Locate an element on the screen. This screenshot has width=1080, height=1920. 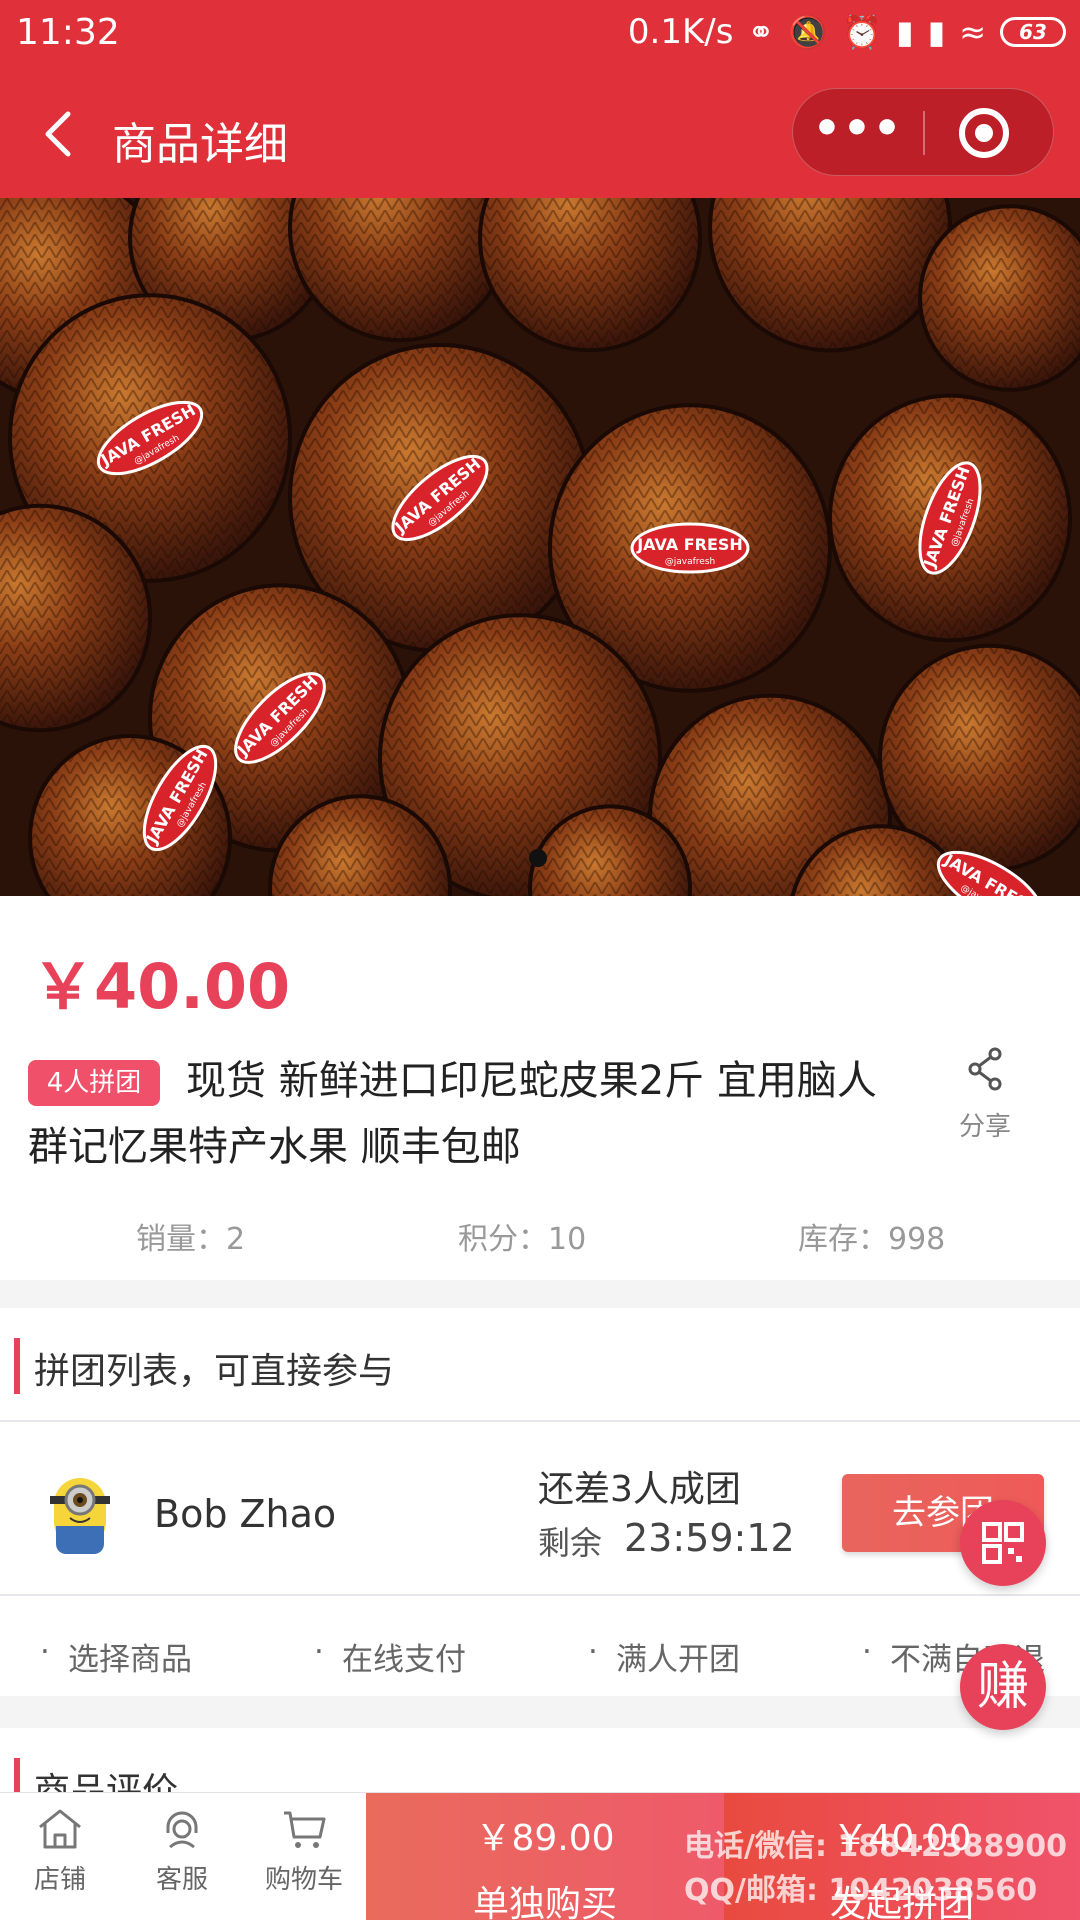
nav-bar: 商品详细 ••• is located at coordinates (540, 136).